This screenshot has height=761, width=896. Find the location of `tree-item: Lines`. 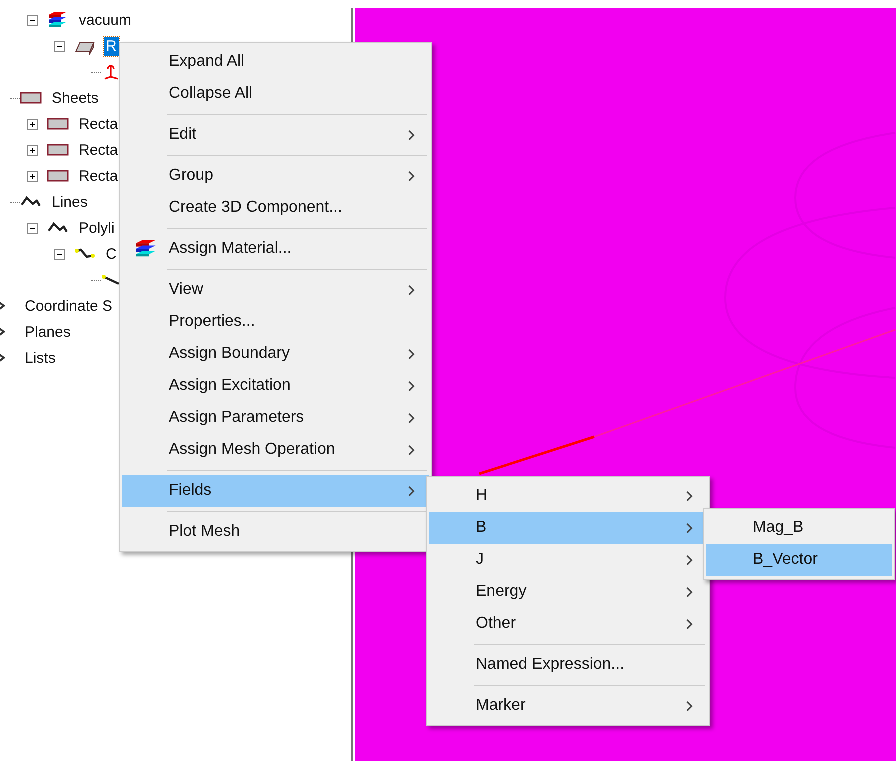

tree-item: Lines is located at coordinates (70, 202).